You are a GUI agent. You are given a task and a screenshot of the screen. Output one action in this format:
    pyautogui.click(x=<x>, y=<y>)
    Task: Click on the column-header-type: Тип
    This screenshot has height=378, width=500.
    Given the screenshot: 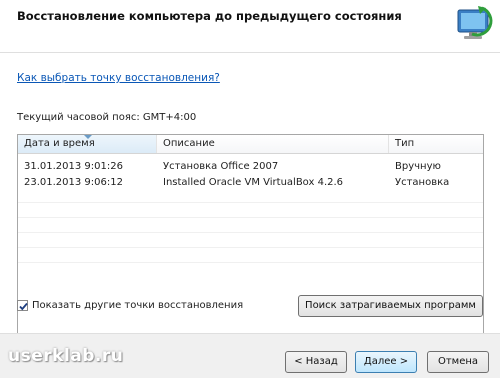 What is the action you would take?
    pyautogui.click(x=435, y=144)
    